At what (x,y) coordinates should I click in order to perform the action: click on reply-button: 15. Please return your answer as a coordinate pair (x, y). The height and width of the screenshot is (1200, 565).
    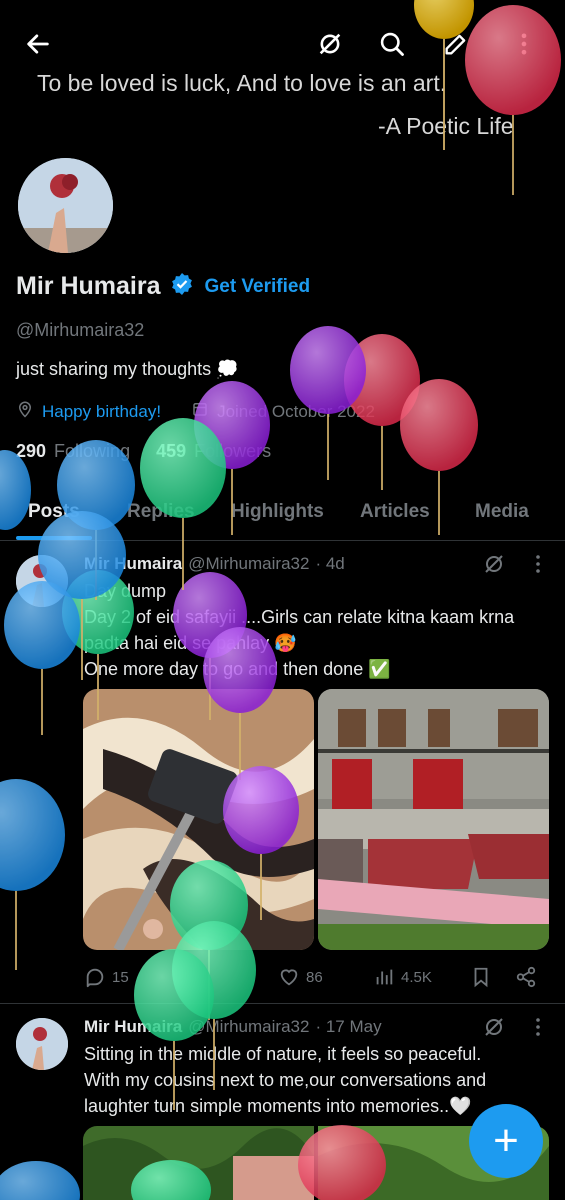
    Looking at the image, I should click on (106, 977).